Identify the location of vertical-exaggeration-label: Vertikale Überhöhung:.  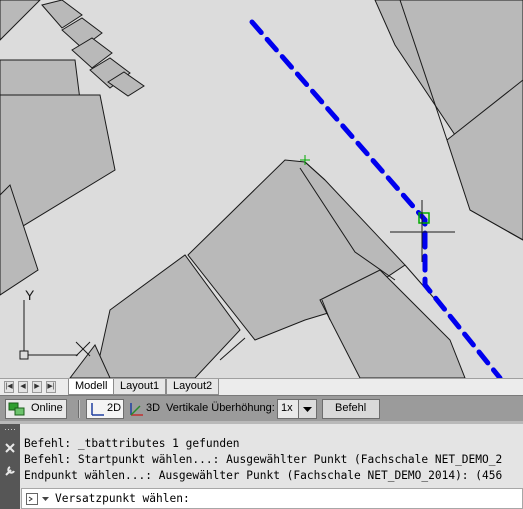
(220, 408).